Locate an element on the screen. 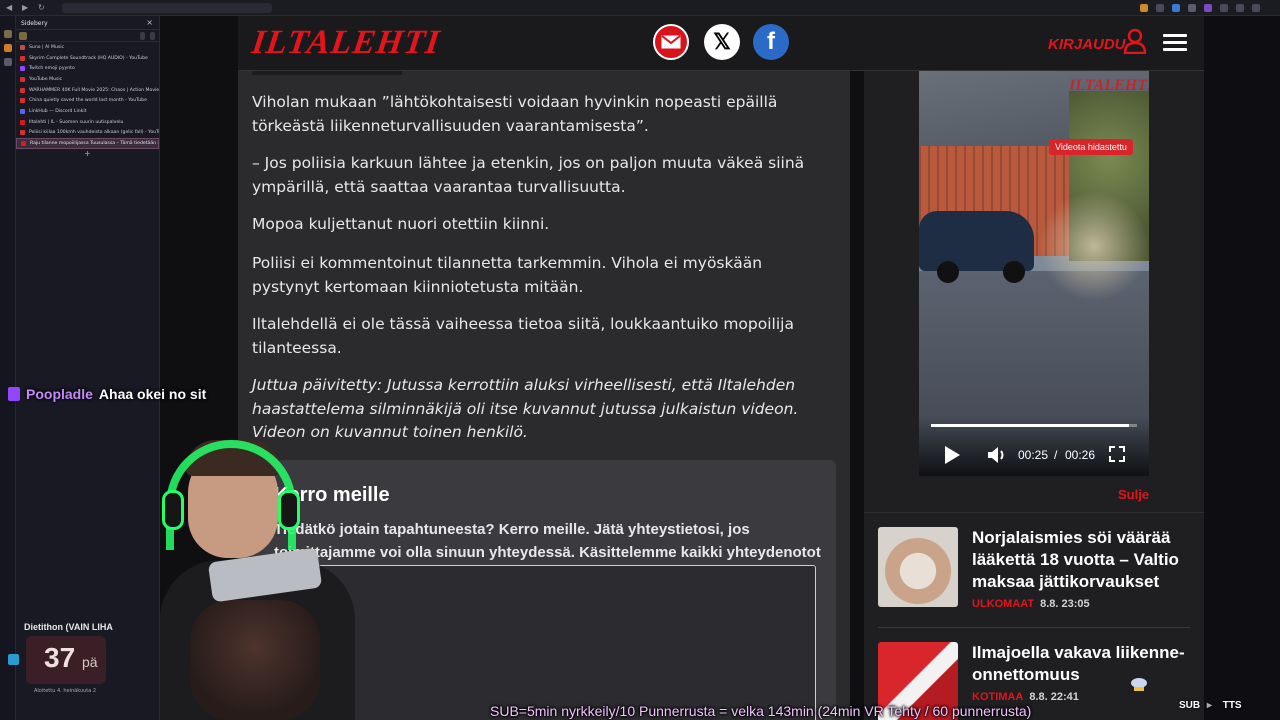 Image resolution: width=1280 pixels, height=720 pixels. chat-username: Poopladle is located at coordinates (59, 394).